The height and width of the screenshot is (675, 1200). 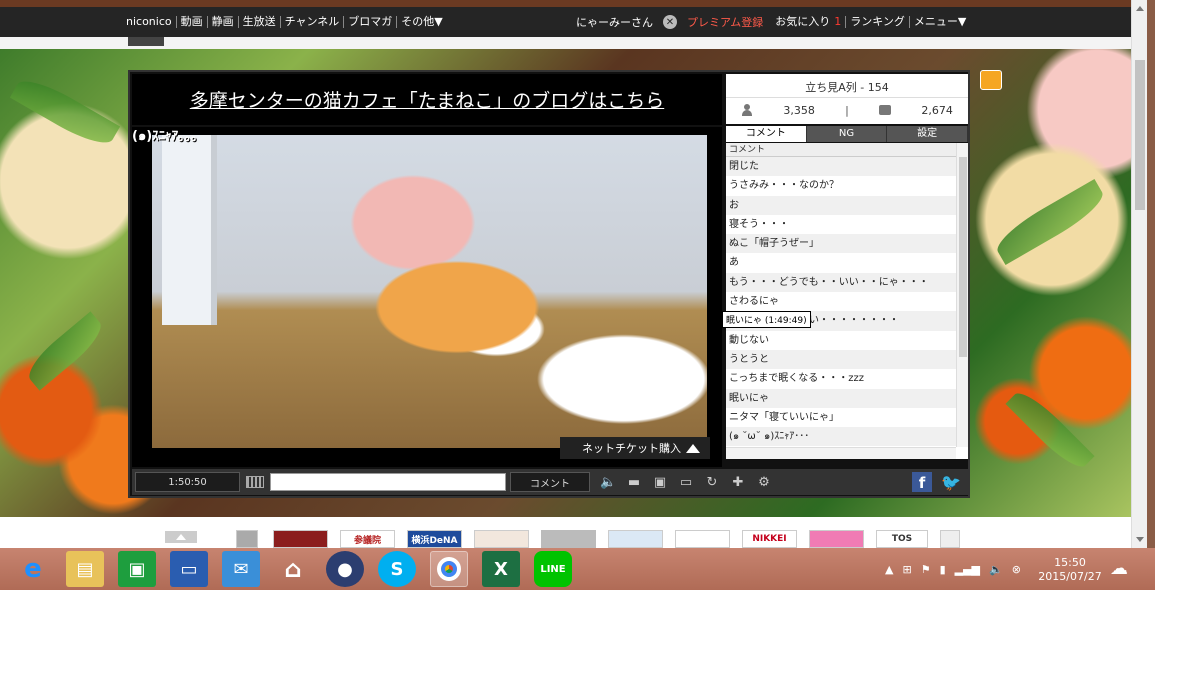 I want to click on comment-vertical-scrollbar, so click(x=962, y=295).